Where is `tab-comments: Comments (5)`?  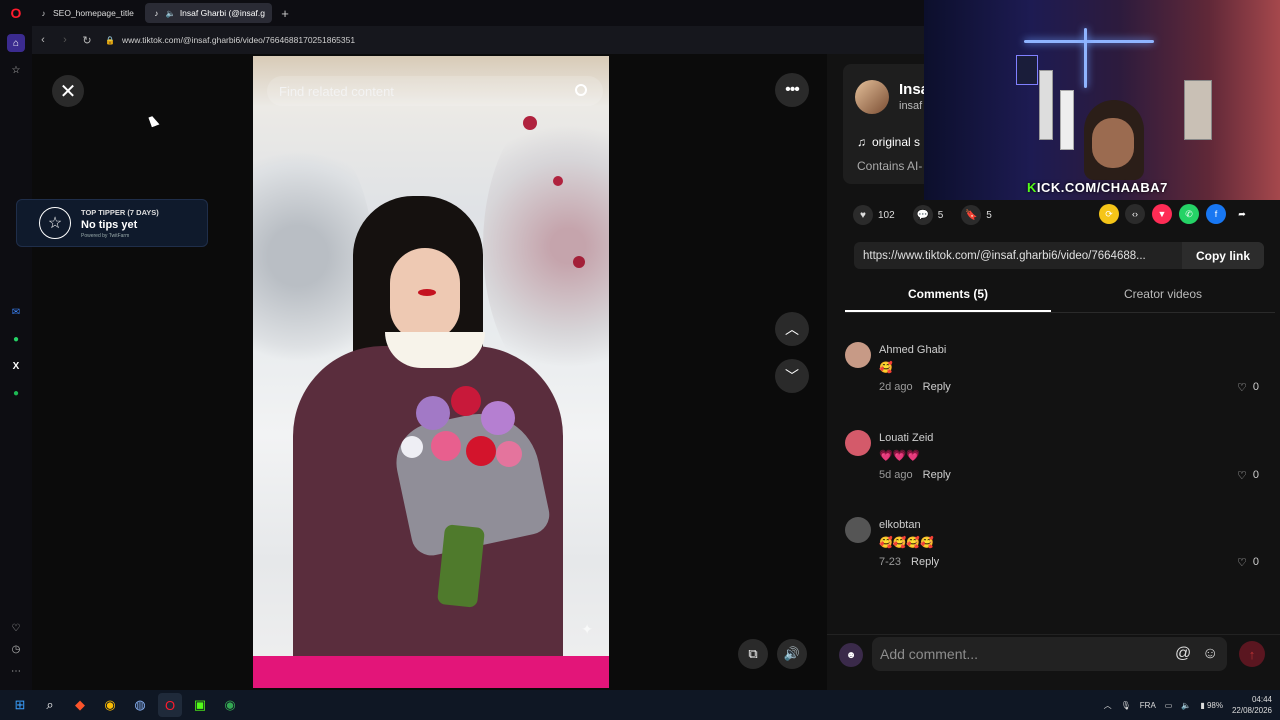
tab-comments: Comments (5) is located at coordinates (948, 299).